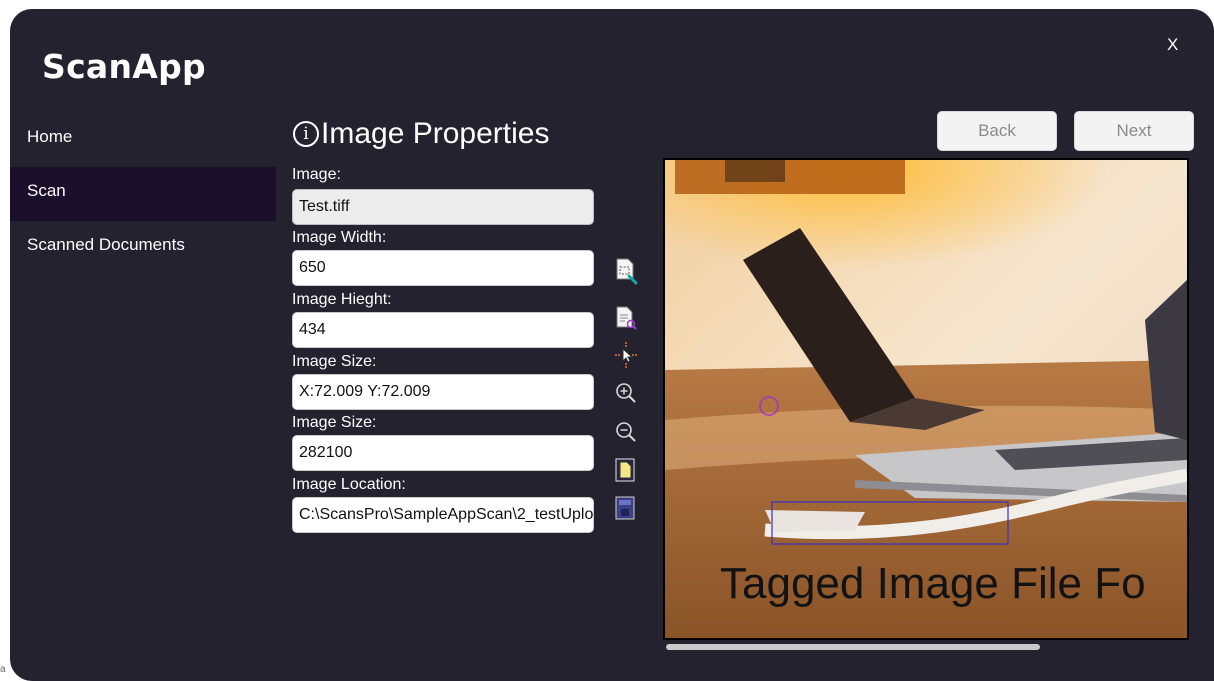 The height and width of the screenshot is (681, 1214). I want to click on image-width-field: 650, so click(443, 268).